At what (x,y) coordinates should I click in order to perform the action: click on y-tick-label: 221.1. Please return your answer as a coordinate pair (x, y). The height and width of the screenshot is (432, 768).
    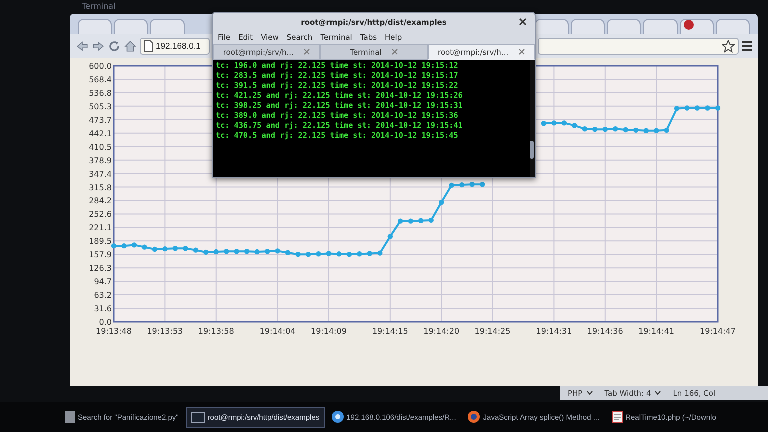
    Looking at the image, I should click on (100, 228).